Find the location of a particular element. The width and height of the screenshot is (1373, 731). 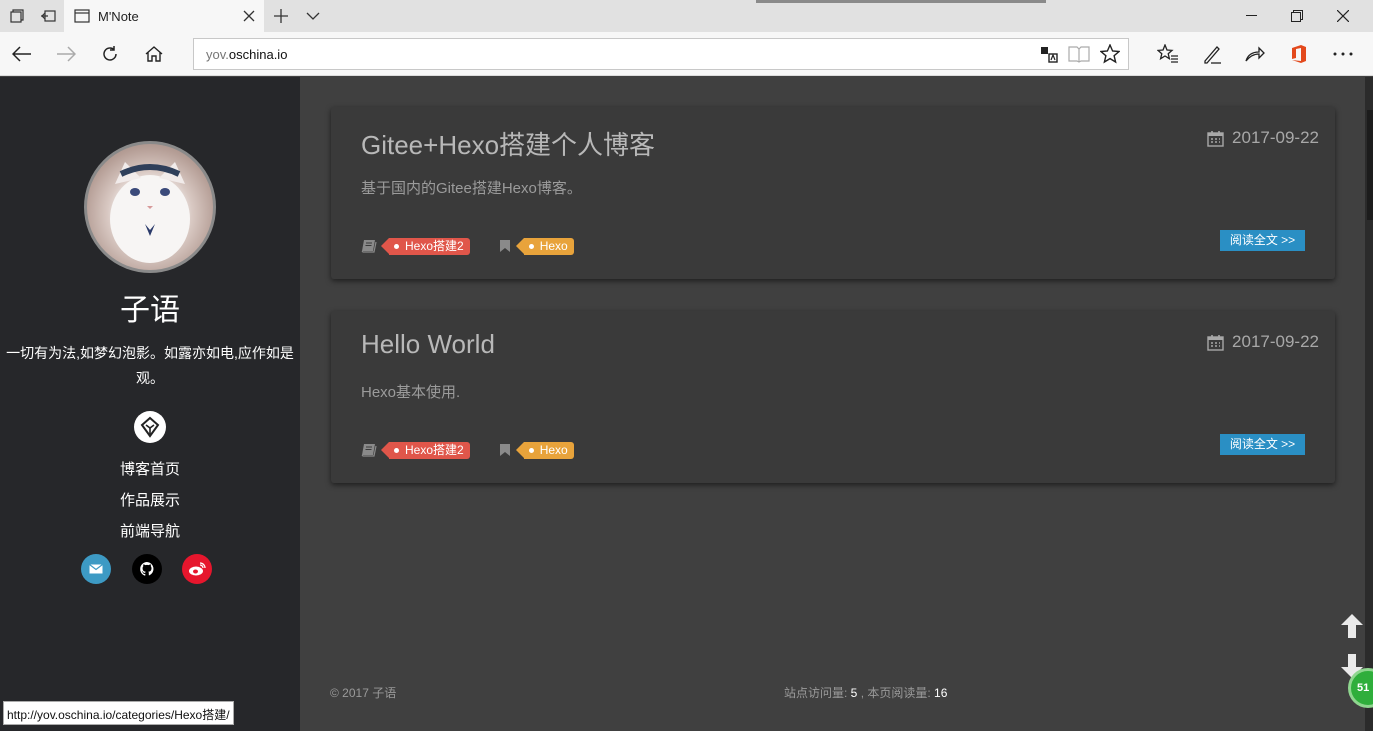

close-icon is located at coordinates (249, 16).